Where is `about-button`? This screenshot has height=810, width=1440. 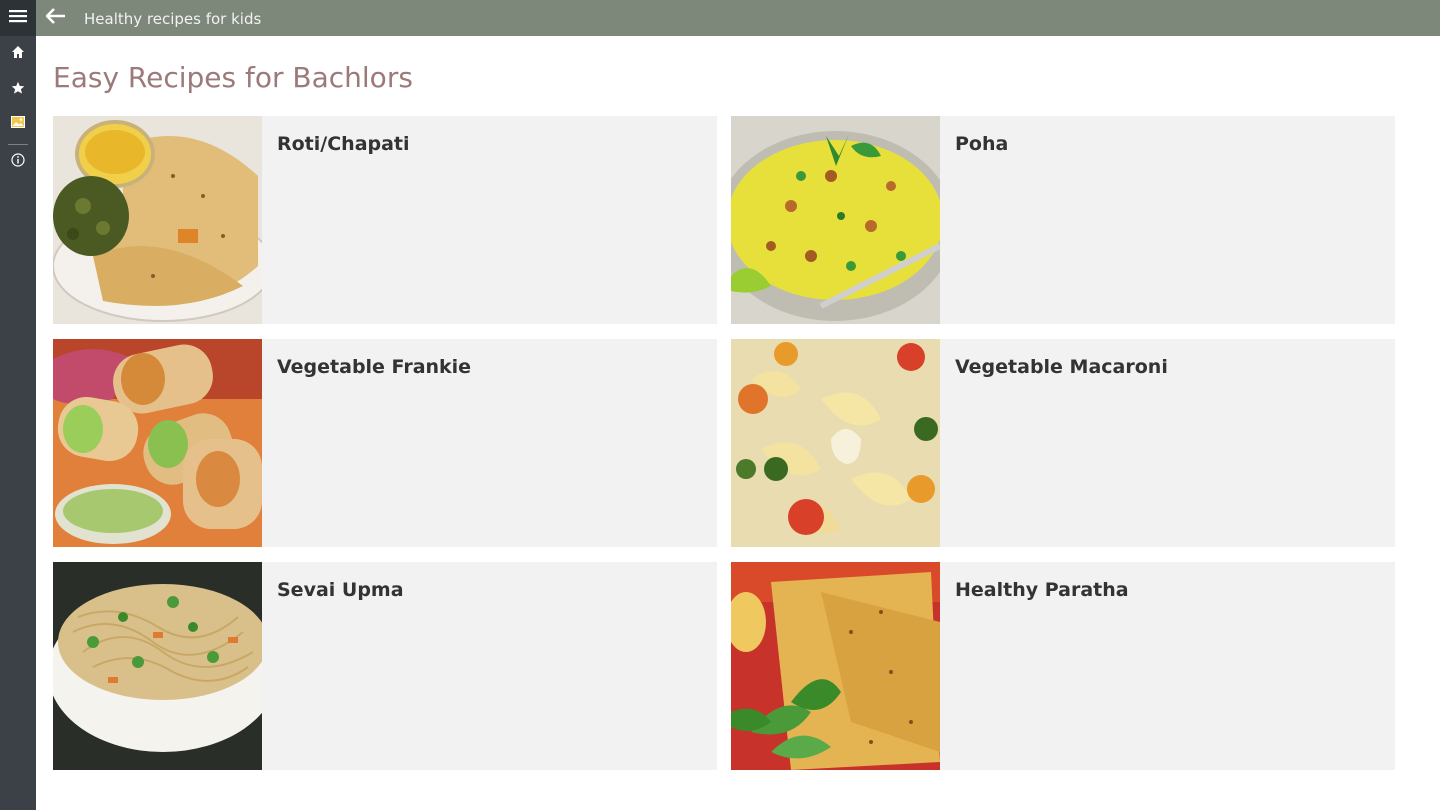
about-button is located at coordinates (18, 162).